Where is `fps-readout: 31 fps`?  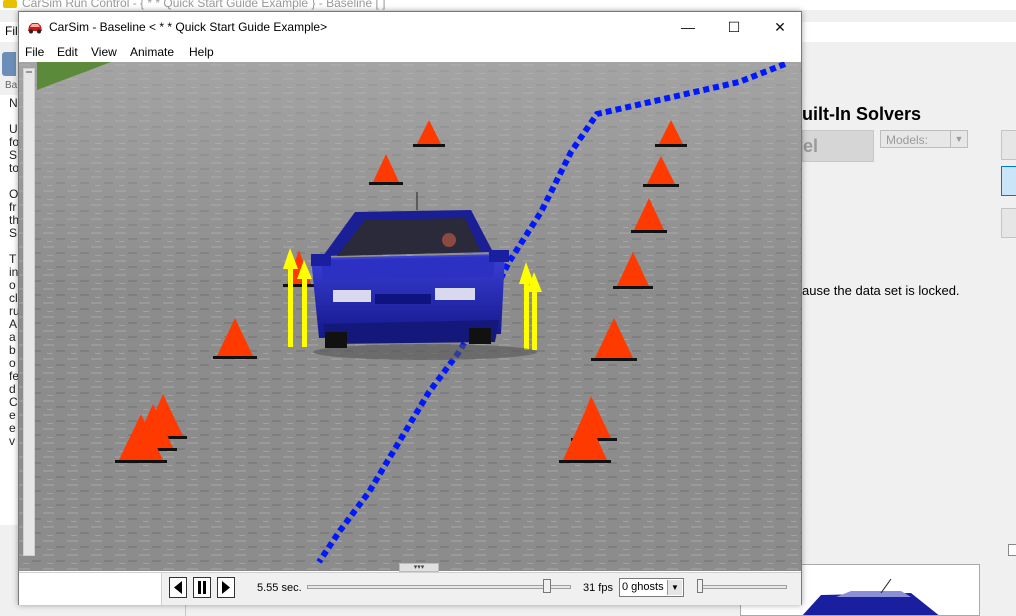
fps-readout: 31 fps is located at coordinates (598, 588).